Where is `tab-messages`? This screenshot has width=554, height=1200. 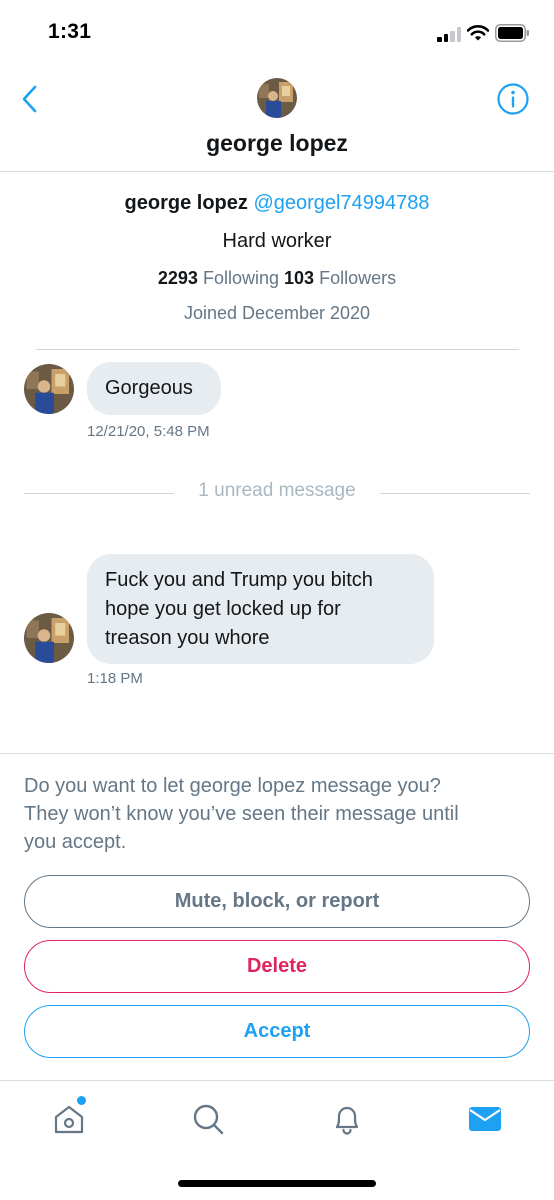
tab-messages is located at coordinates (485, 1119).